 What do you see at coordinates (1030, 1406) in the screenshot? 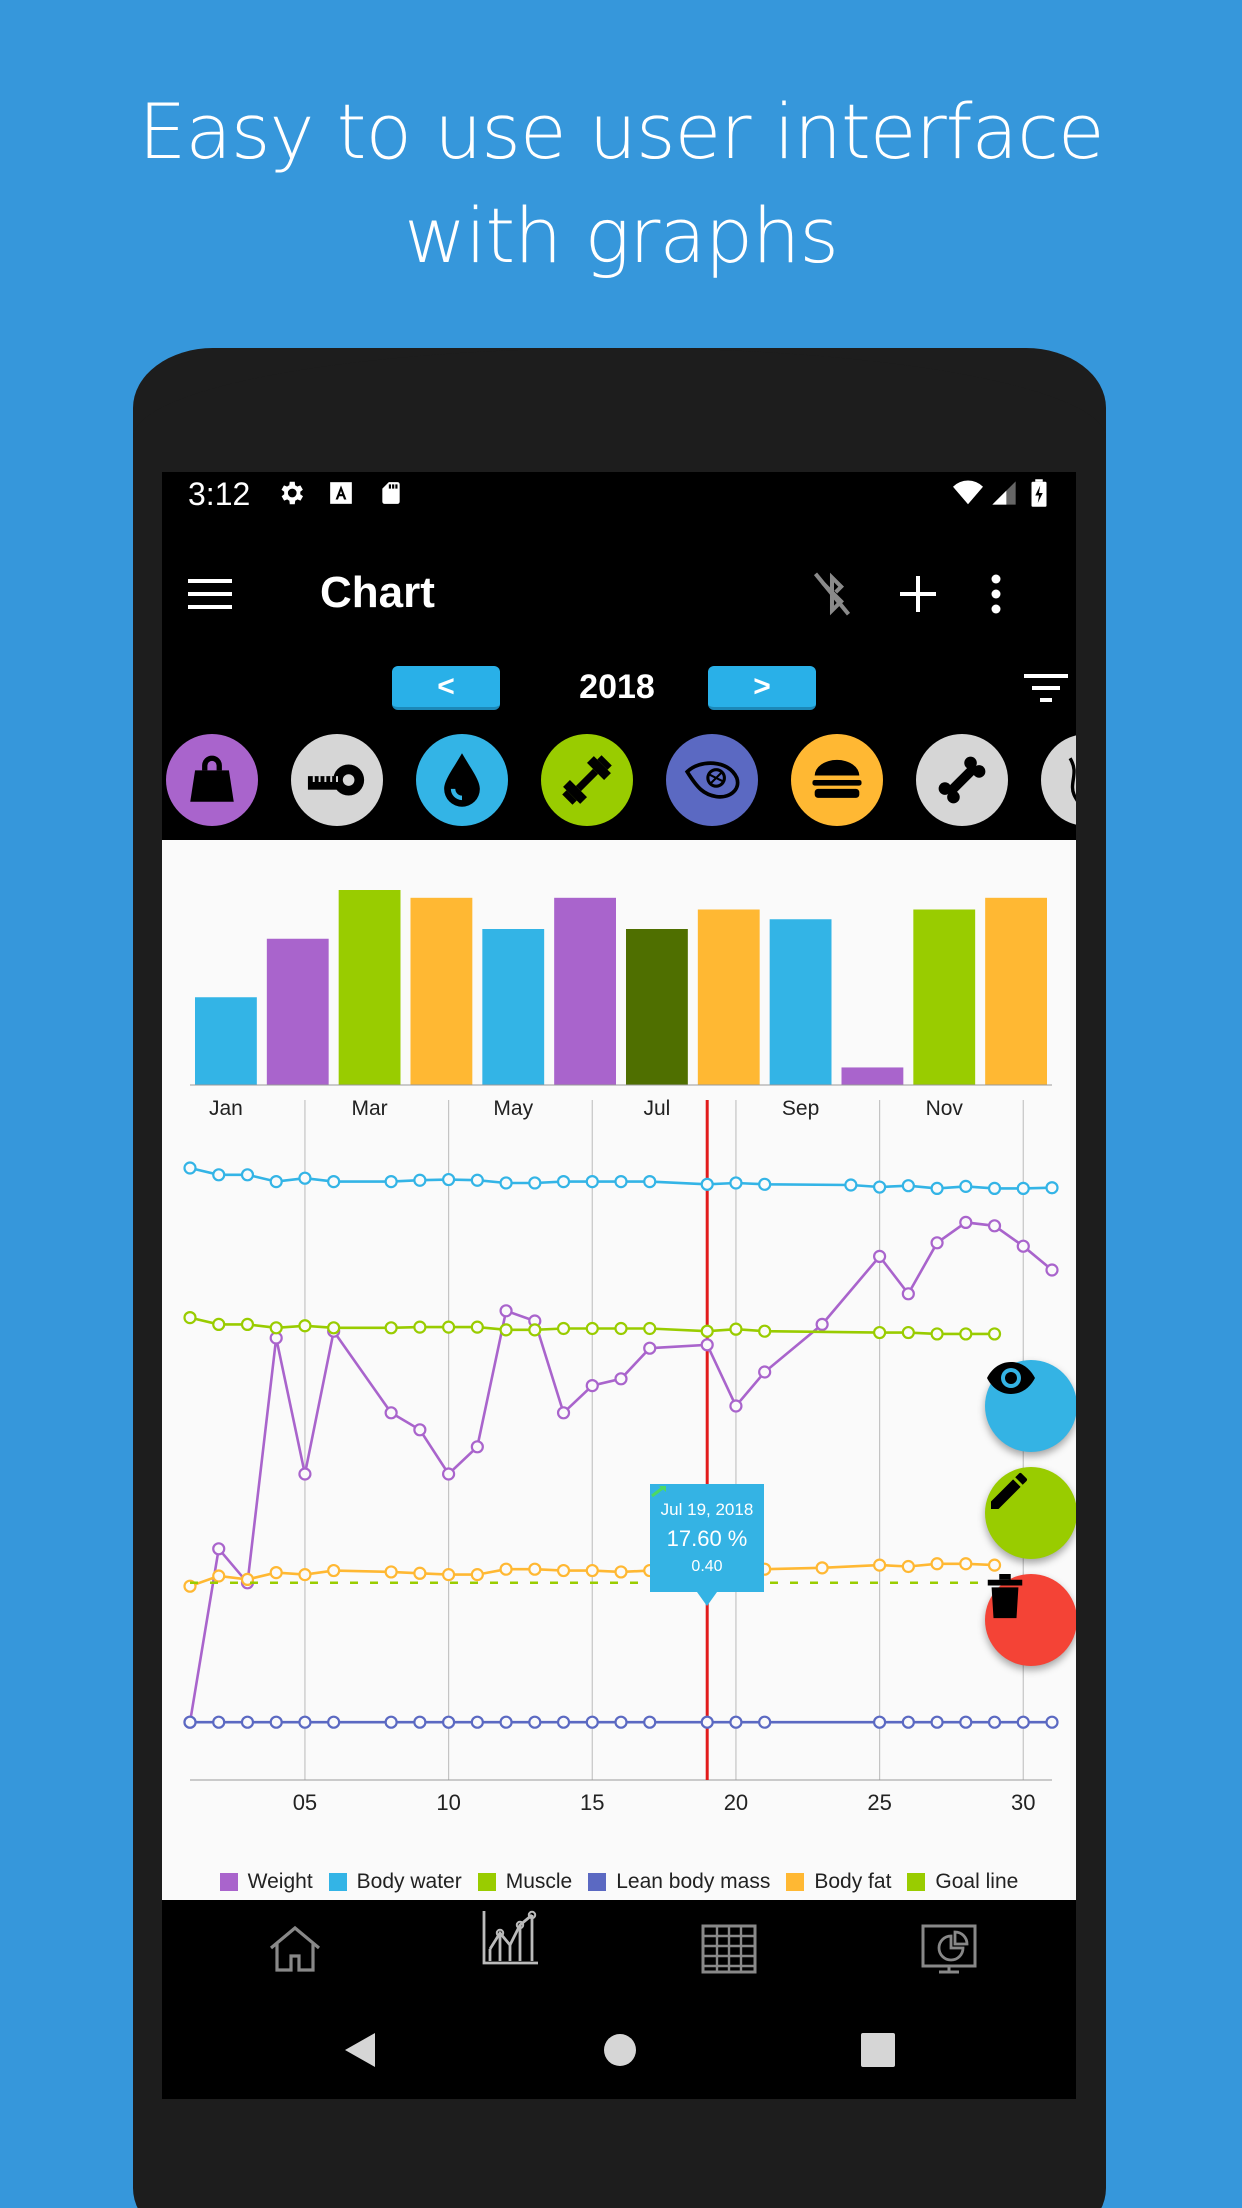
I see `view-fab` at bounding box center [1030, 1406].